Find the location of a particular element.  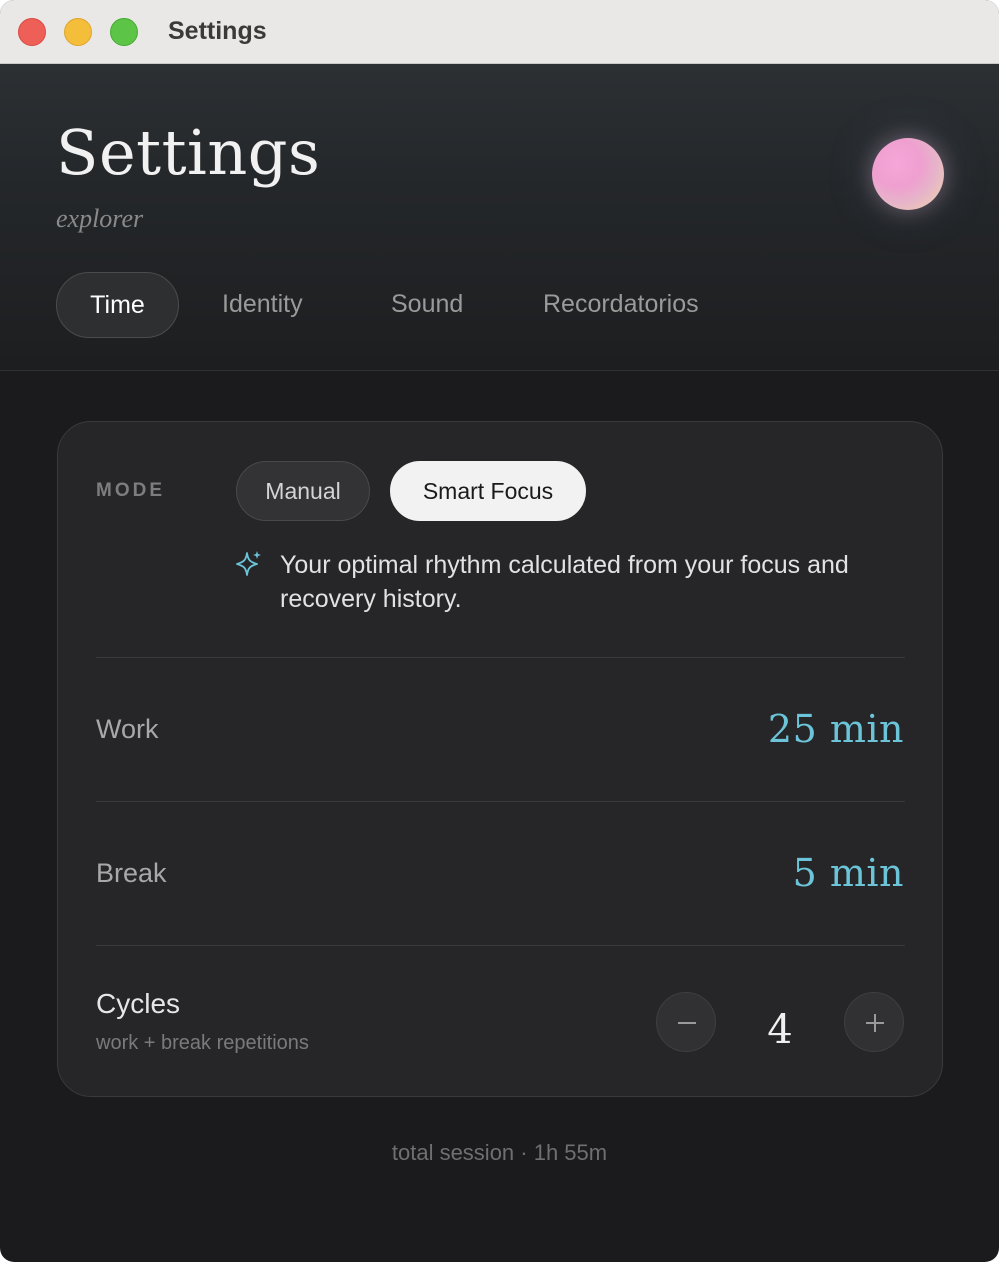

cycles-decrement-button is located at coordinates (686, 1022).